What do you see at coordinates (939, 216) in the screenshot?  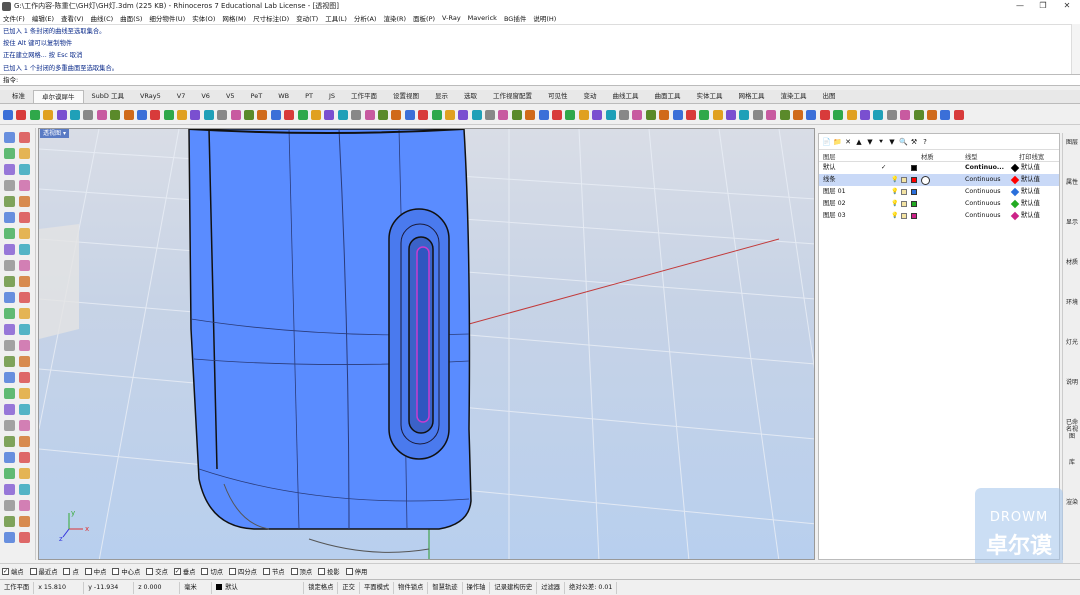 I see `layer-row: 图层 03 💡 Continuous 默认值` at bounding box center [939, 216].